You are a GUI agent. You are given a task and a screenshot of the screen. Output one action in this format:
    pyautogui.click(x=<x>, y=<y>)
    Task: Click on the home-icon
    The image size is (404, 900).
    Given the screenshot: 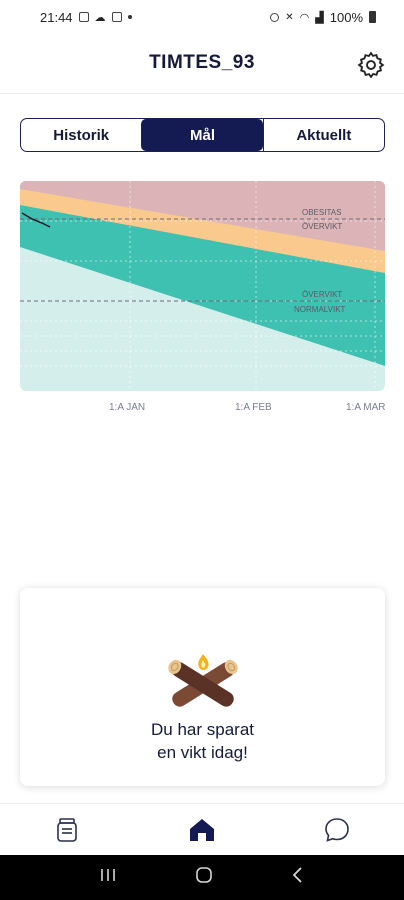 What is the action you would take?
    pyautogui.click(x=202, y=829)
    